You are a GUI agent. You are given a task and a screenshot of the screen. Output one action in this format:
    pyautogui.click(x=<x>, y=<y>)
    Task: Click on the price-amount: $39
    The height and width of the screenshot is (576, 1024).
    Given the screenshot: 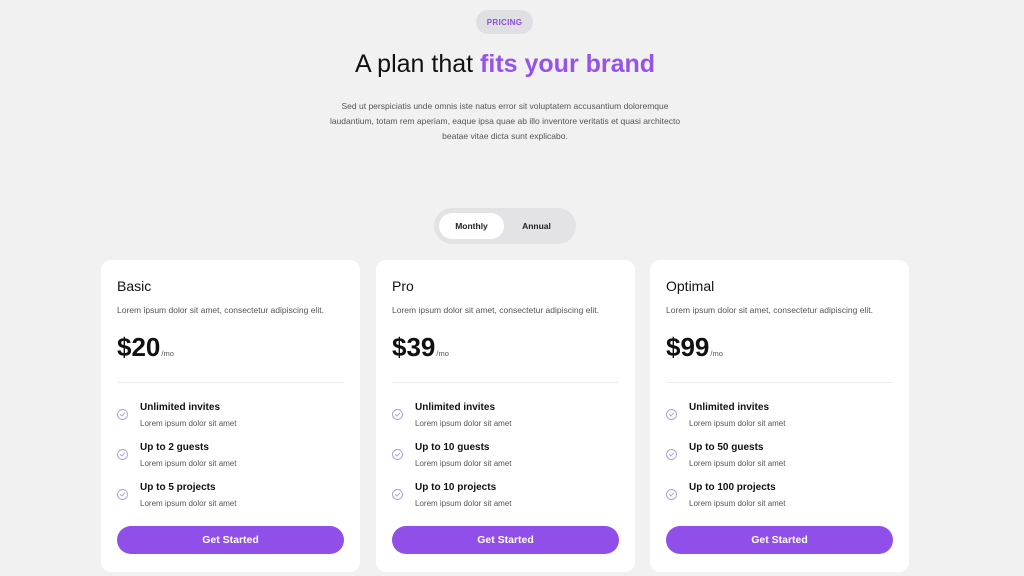 What is the action you would take?
    pyautogui.click(x=414, y=347)
    